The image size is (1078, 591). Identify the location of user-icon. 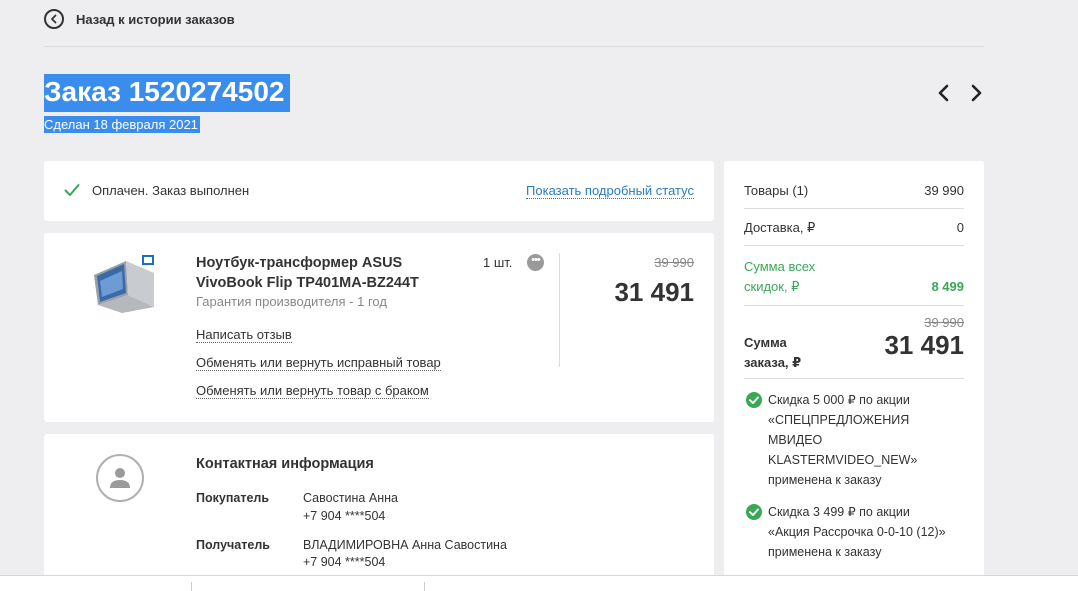
(120, 478).